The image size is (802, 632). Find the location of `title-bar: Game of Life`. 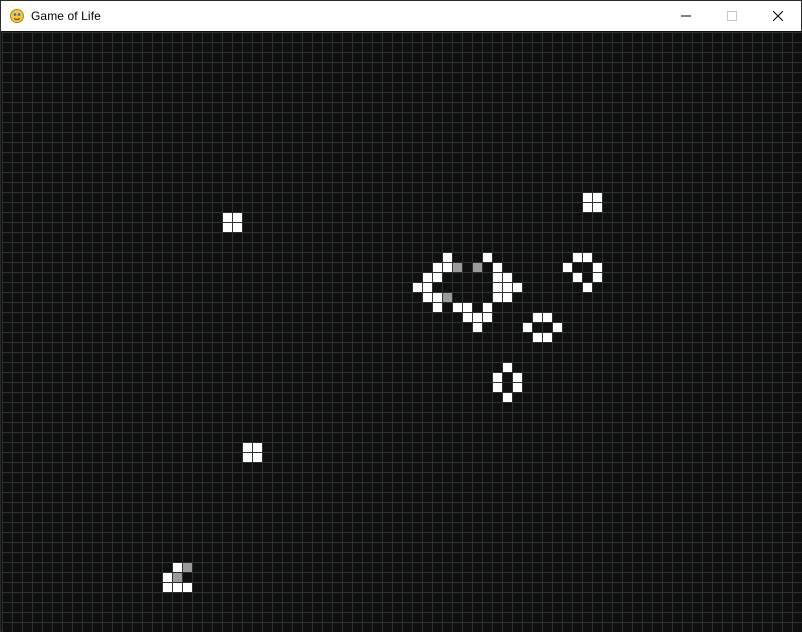

title-bar: Game of Life is located at coordinates (401, 16).